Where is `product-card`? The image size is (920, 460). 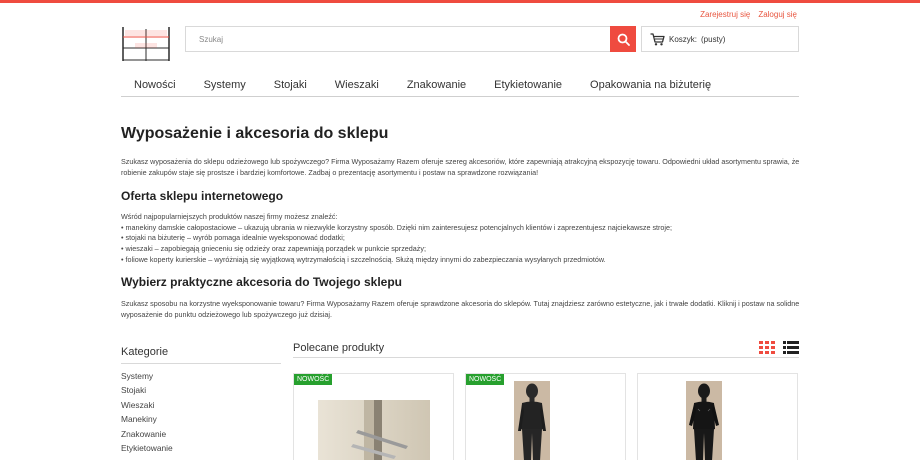 product-card is located at coordinates (717, 416).